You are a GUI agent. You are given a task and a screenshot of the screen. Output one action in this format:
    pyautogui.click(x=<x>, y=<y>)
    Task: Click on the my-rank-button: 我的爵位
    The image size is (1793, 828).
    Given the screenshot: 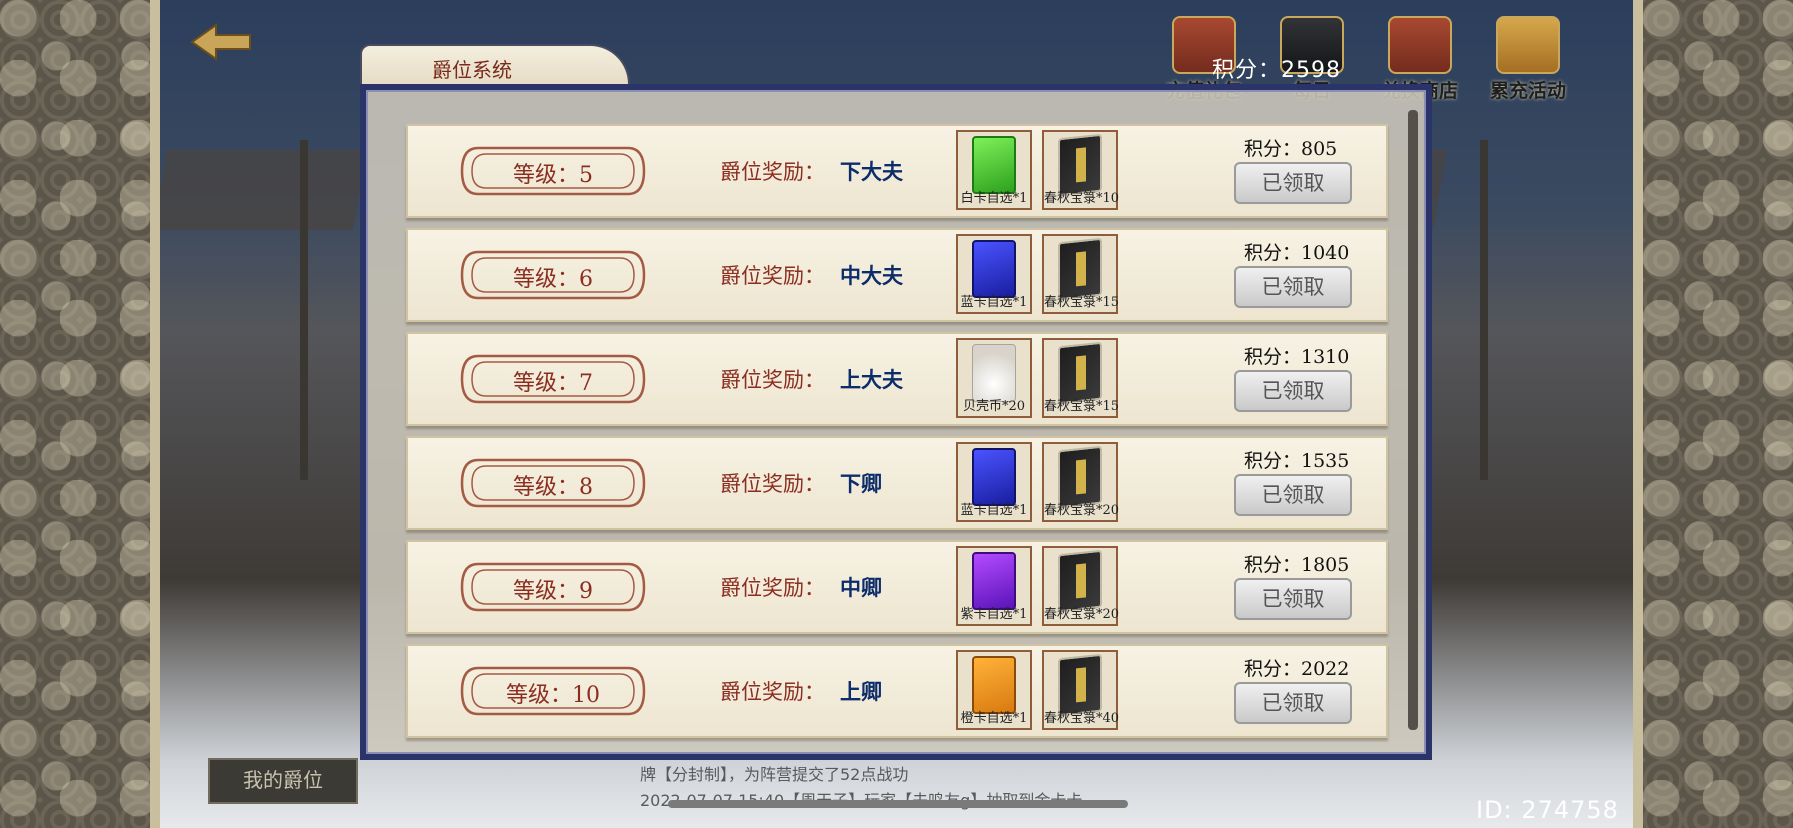 What is the action you would take?
    pyautogui.click(x=283, y=781)
    